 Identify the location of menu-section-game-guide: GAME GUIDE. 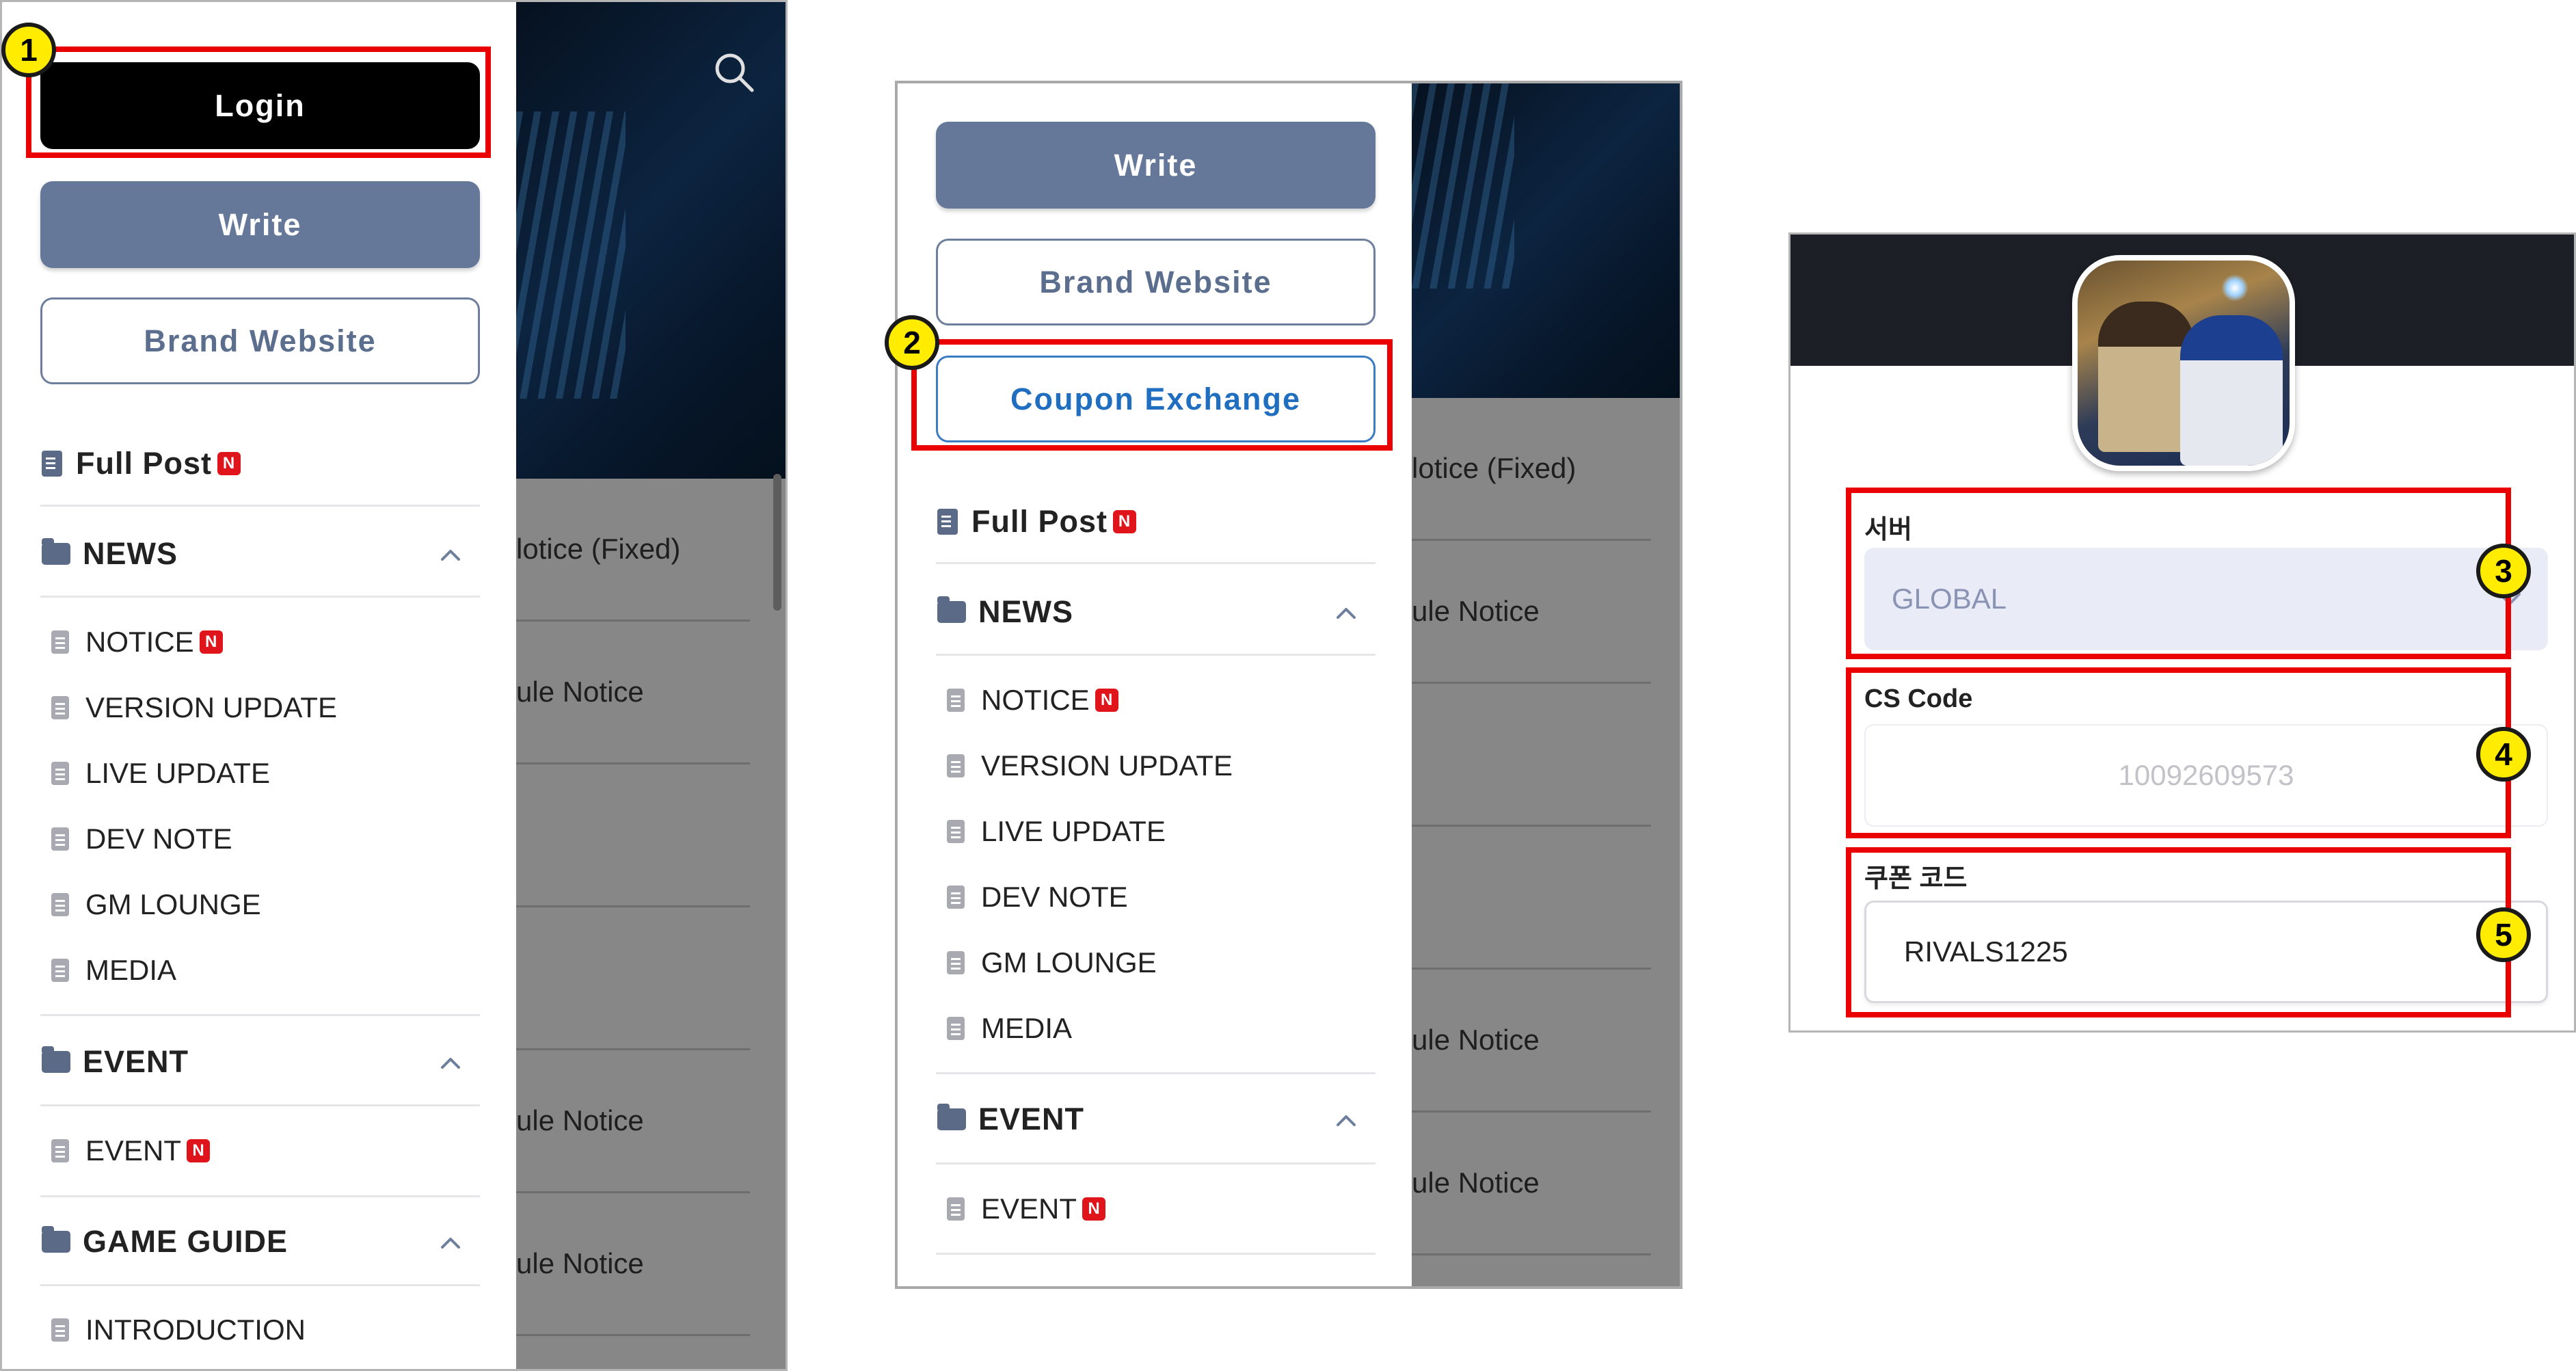
(165, 1242).